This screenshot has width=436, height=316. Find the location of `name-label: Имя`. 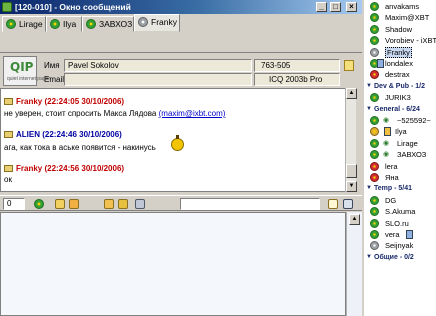

name-label: Имя is located at coordinates (52, 65).